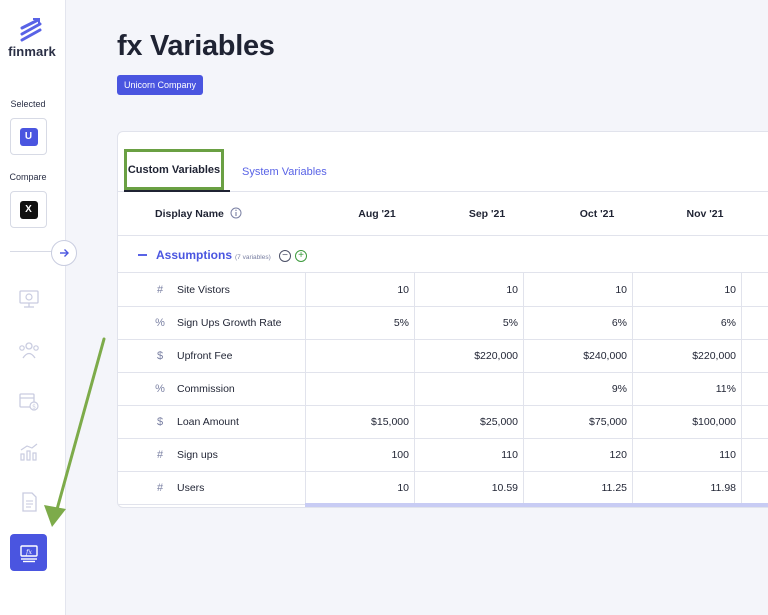 This screenshot has width=768, height=615. I want to click on active-tab-underline, so click(177, 191).